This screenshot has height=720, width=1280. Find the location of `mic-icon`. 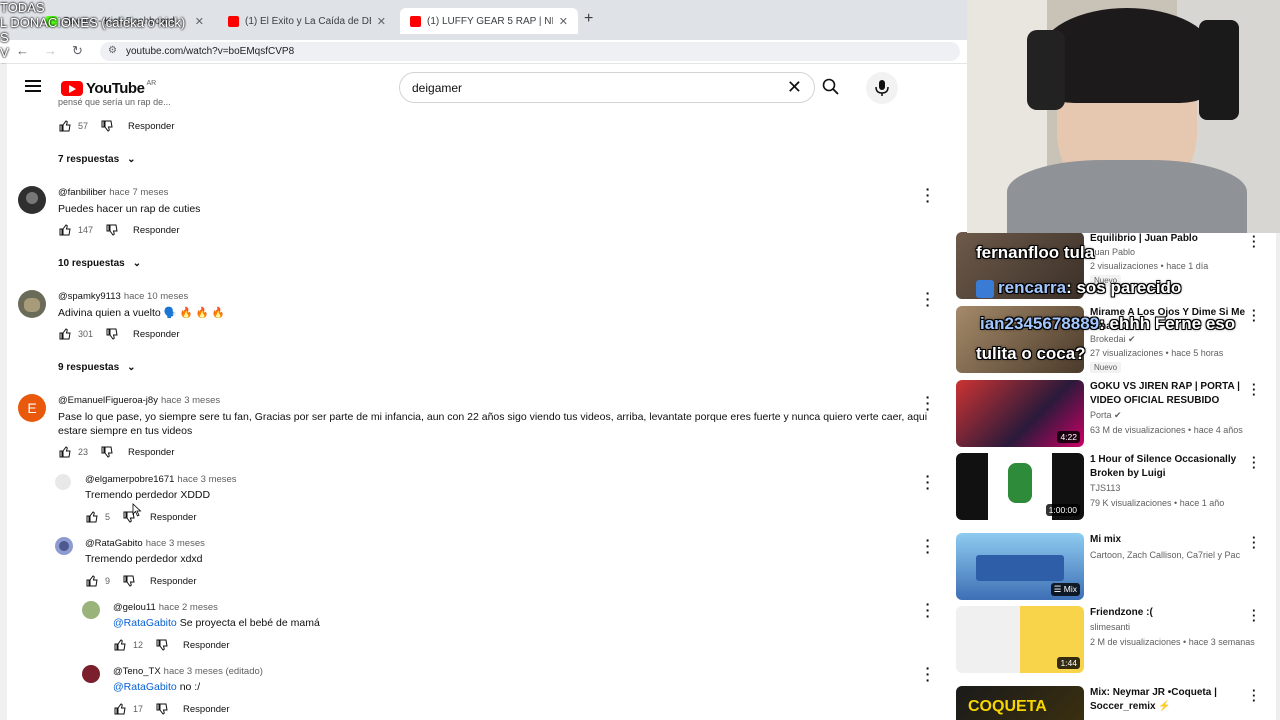

mic-icon is located at coordinates (882, 88).